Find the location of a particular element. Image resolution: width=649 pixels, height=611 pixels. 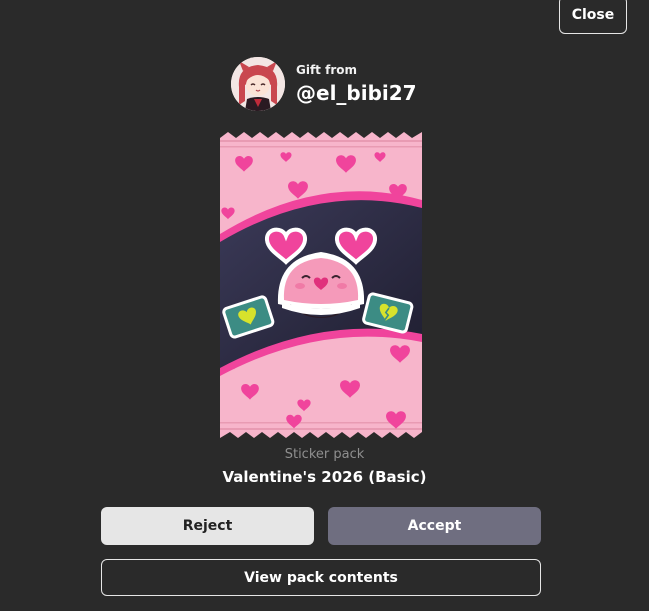

sender-username: @el_bibi27 is located at coordinates (356, 93).